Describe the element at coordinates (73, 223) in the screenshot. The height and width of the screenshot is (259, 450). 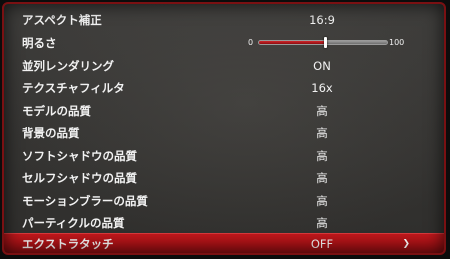
I see `setting-label: パーティクルの品質` at that location.